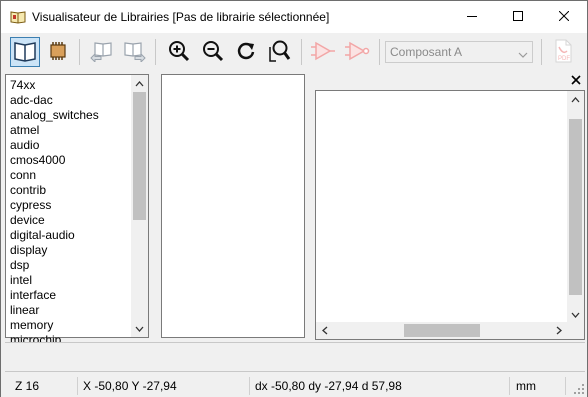  What do you see at coordinates (72, 100) in the screenshot?
I see `list-item: adc-dac` at bounding box center [72, 100].